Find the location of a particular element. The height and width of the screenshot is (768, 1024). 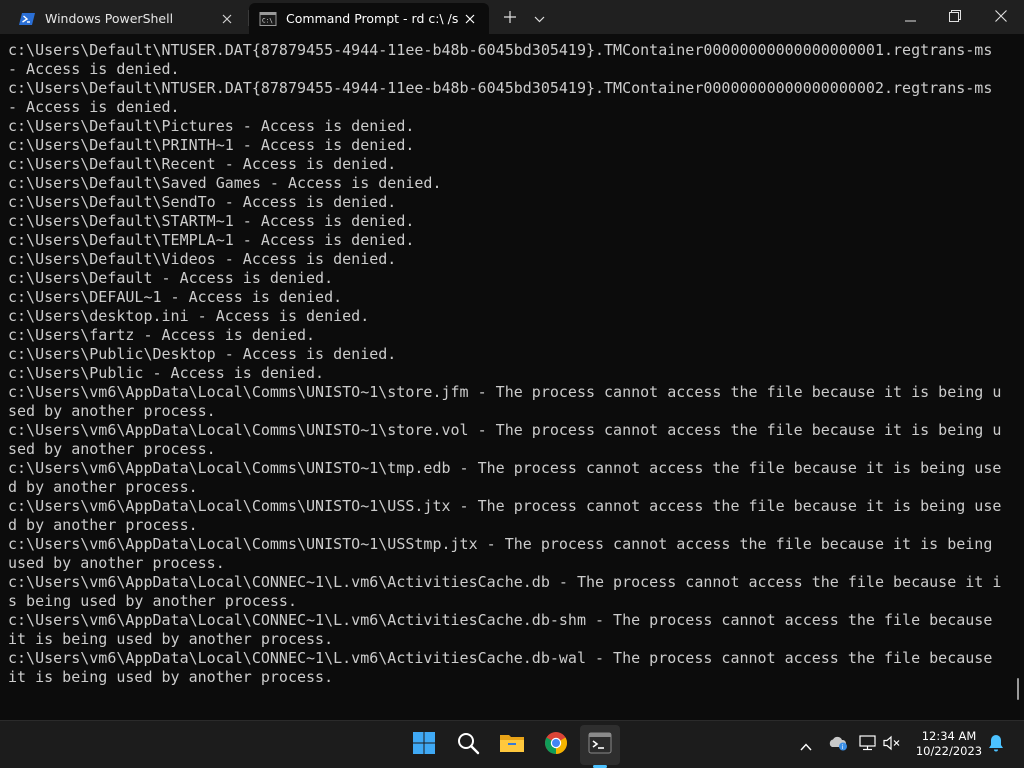

network-icon is located at coordinates (868, 745).